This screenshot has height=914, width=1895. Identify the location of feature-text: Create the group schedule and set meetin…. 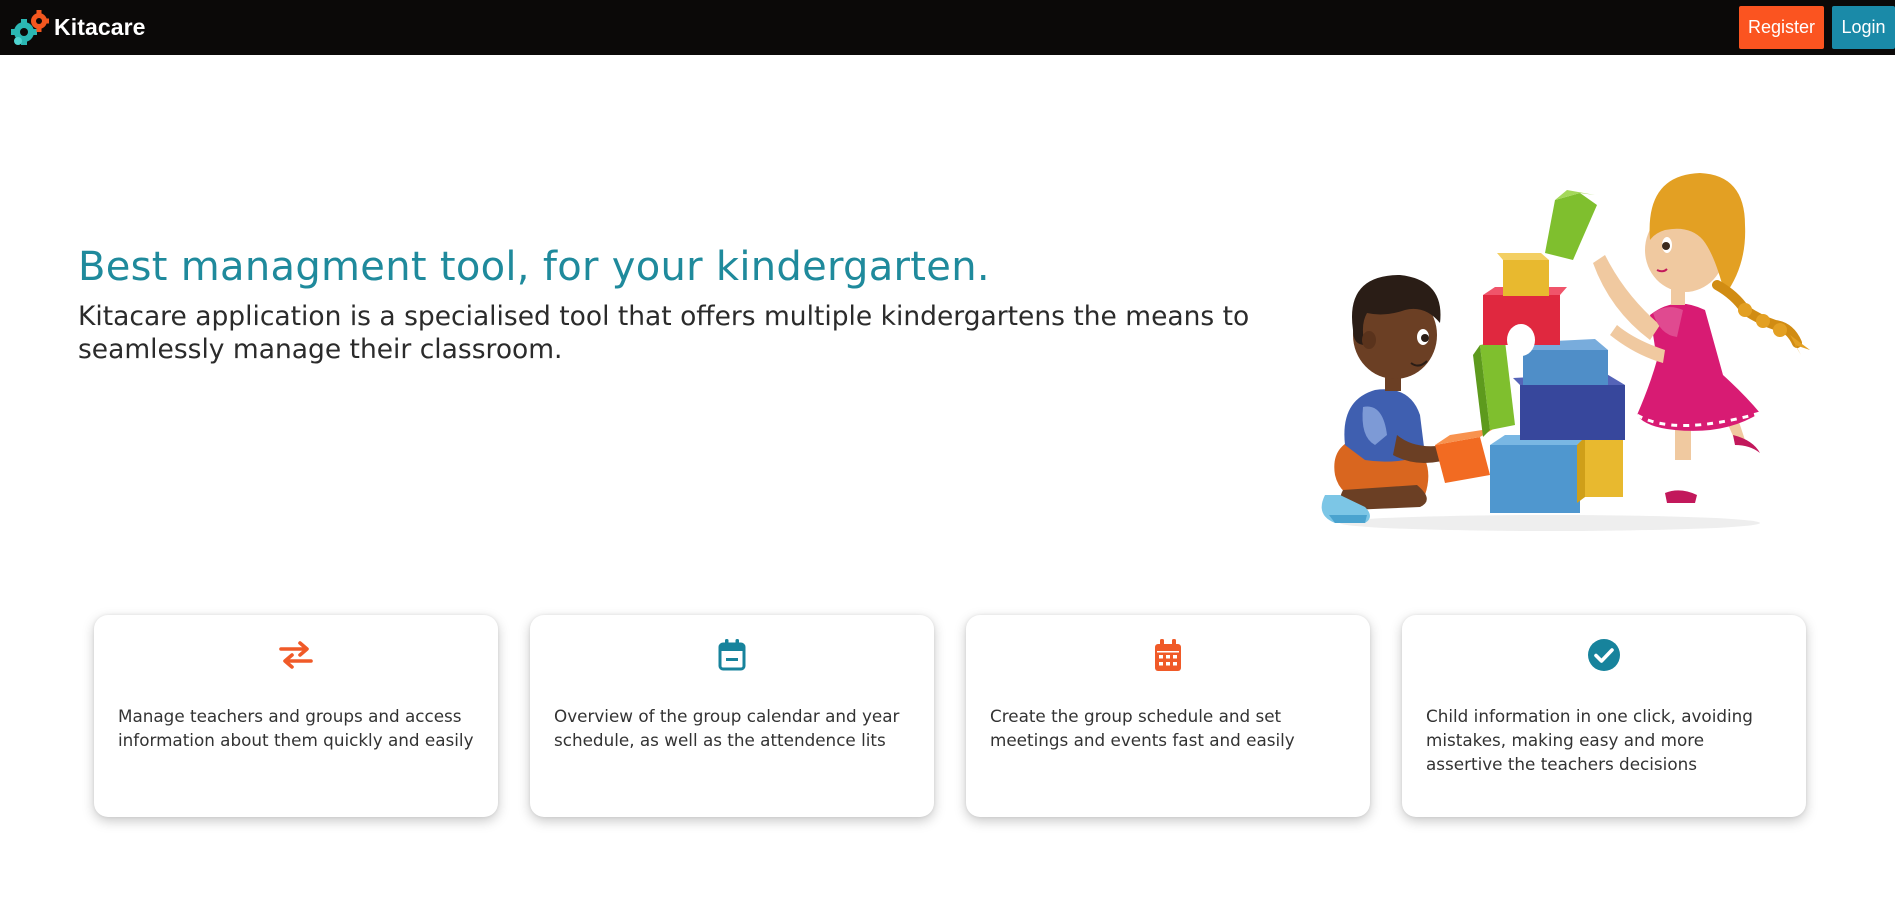
(1142, 728).